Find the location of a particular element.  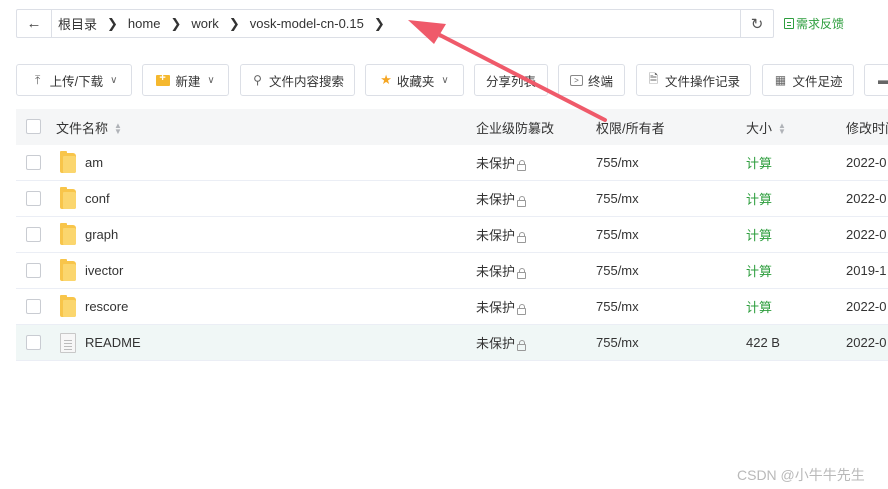

back-button: ← is located at coordinates (34, 23).